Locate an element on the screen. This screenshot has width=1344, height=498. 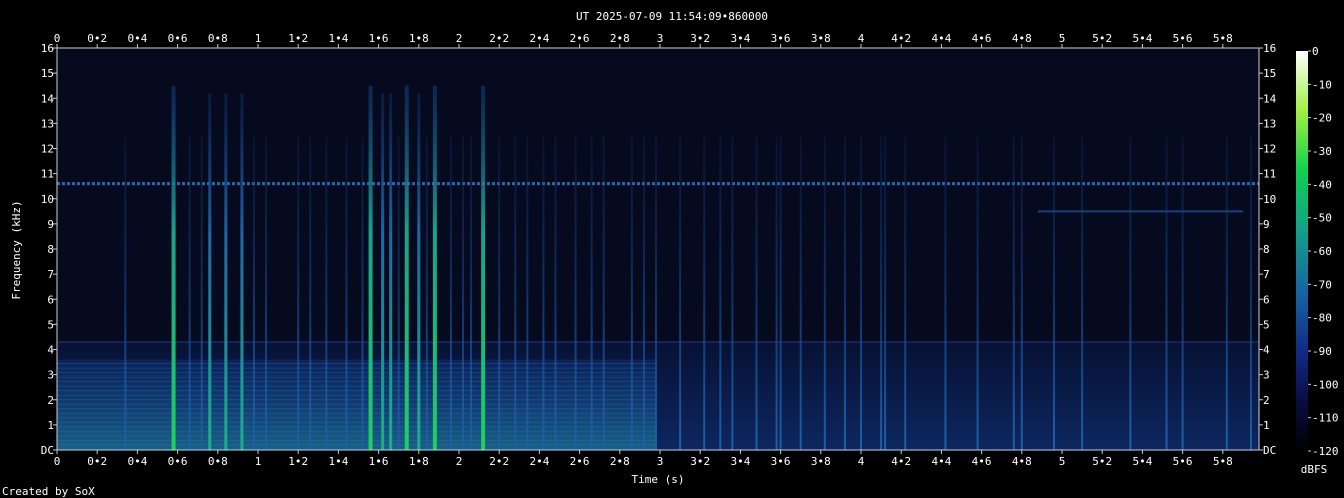
x-tick-label-bottom: 5•4 is located at coordinates (1142, 461).